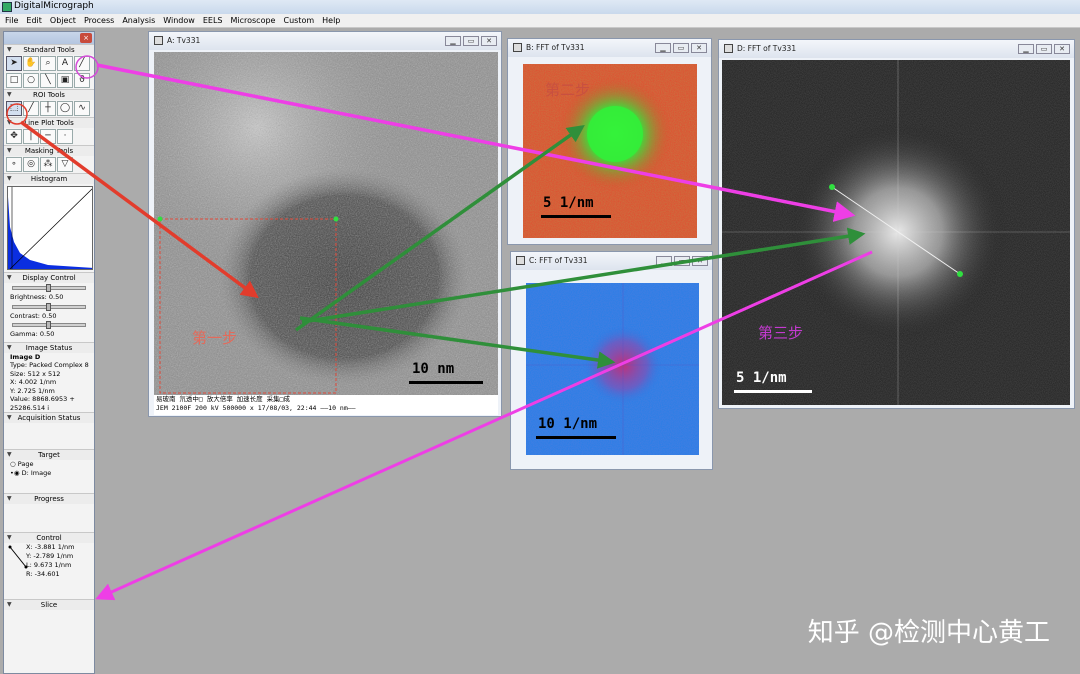 This screenshot has height=674, width=1080. What do you see at coordinates (25, 356) in the screenshot?
I see `image-status-name: Image D` at bounding box center [25, 356].